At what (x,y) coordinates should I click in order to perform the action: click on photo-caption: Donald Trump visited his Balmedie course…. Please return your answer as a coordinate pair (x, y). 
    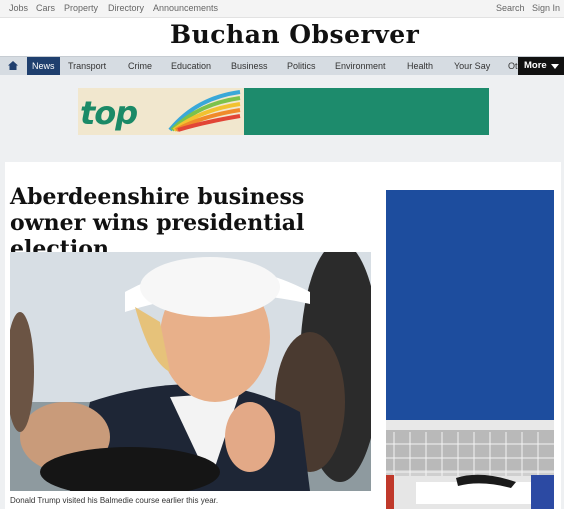
    Looking at the image, I should click on (114, 500).